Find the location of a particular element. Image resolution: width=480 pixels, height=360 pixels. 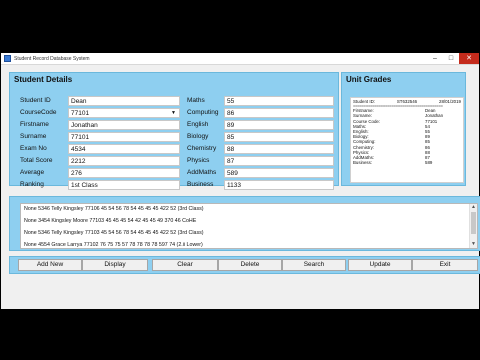

field-total-score: Total Score 2212 is located at coordinates (100, 160).